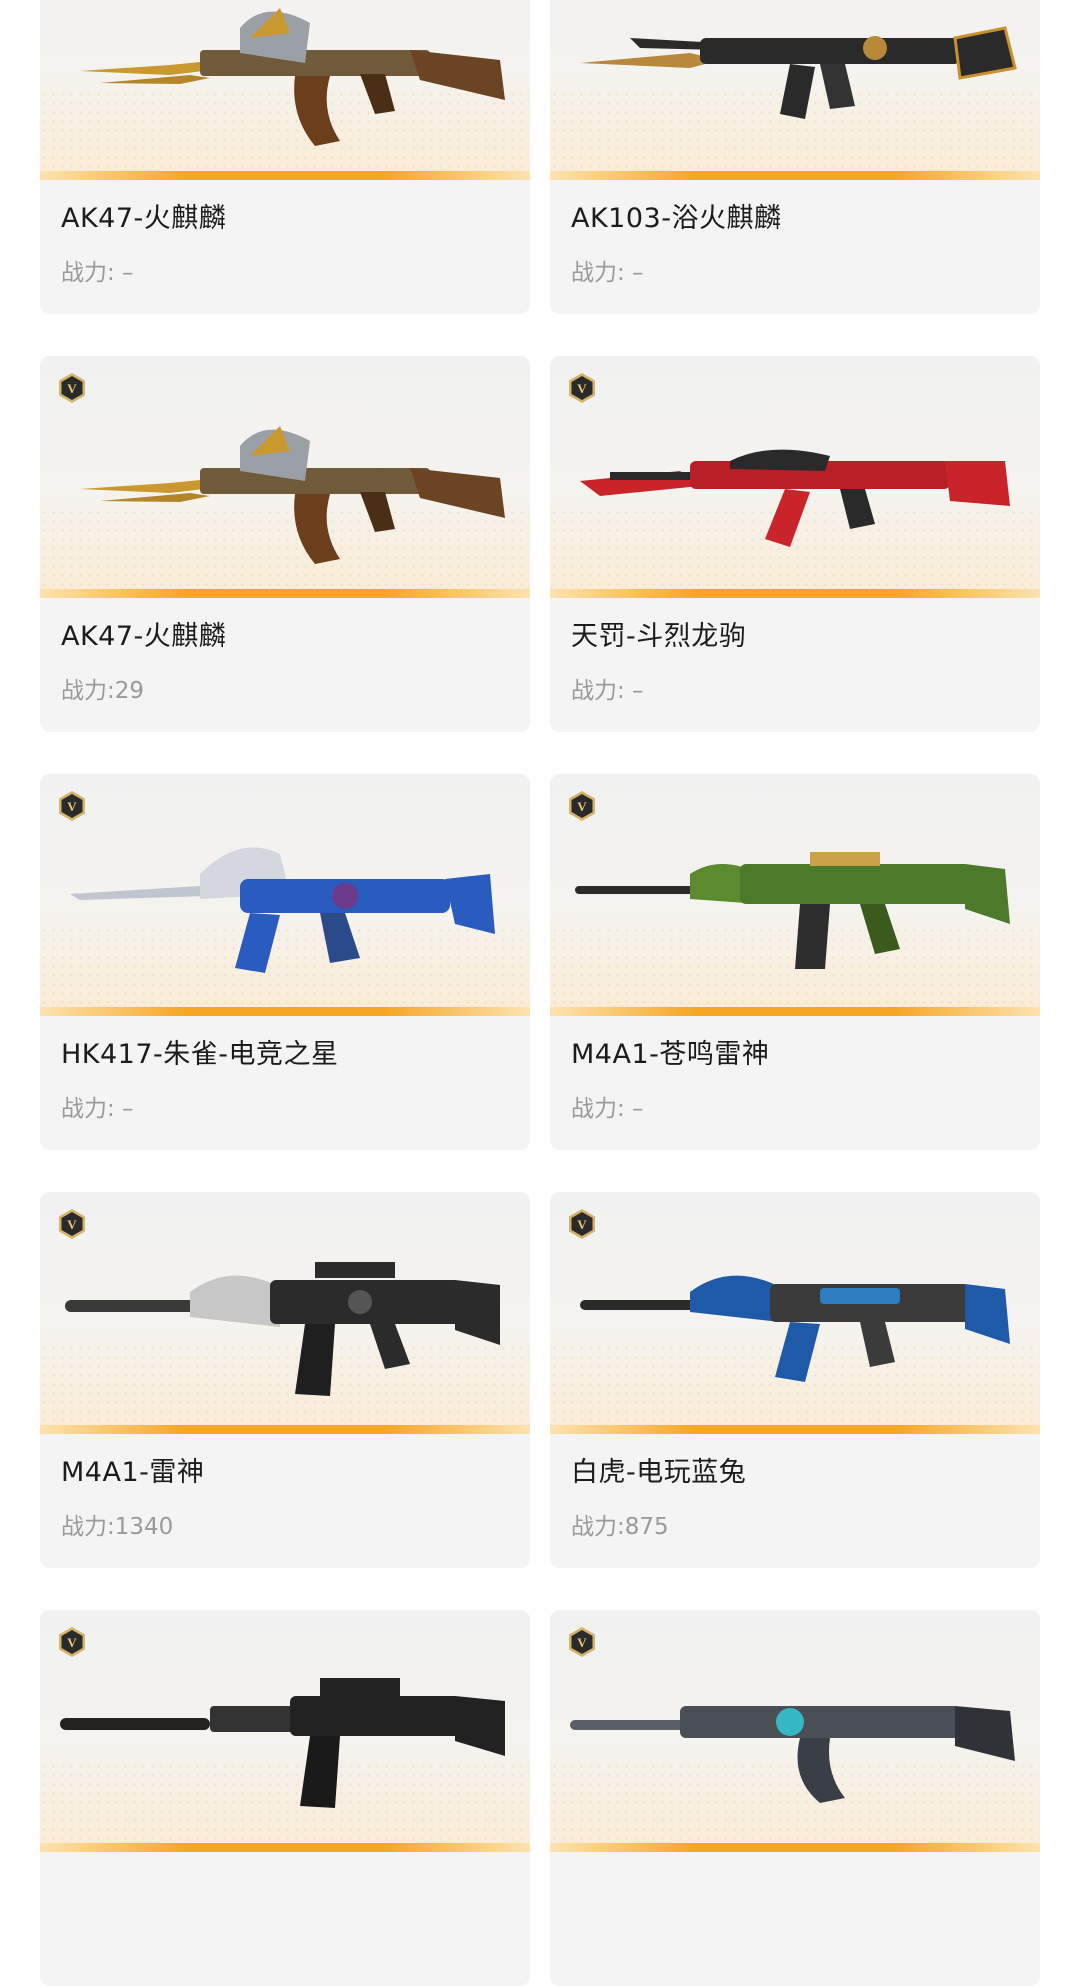 Image resolution: width=1080 pixels, height=1986 pixels. I want to click on weapon-card: V M4A1-雷神 战力:1340, so click(285, 1380).